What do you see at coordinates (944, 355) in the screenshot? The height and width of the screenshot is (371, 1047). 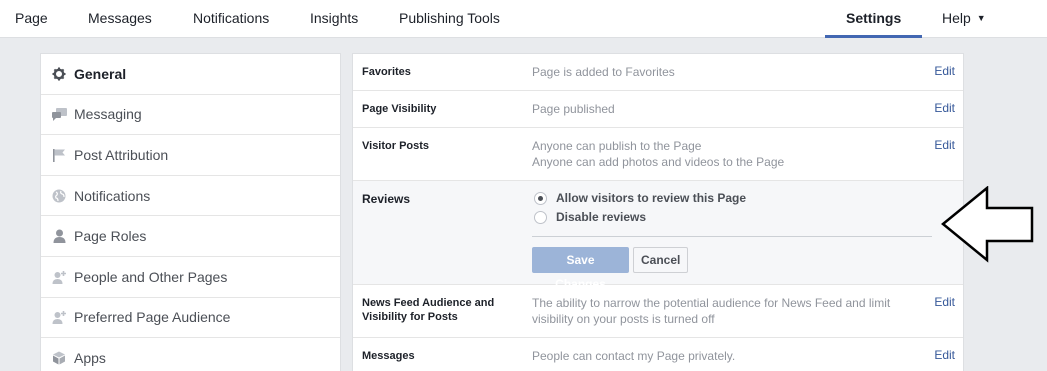 I see `edit-messages-link: Edit` at bounding box center [944, 355].